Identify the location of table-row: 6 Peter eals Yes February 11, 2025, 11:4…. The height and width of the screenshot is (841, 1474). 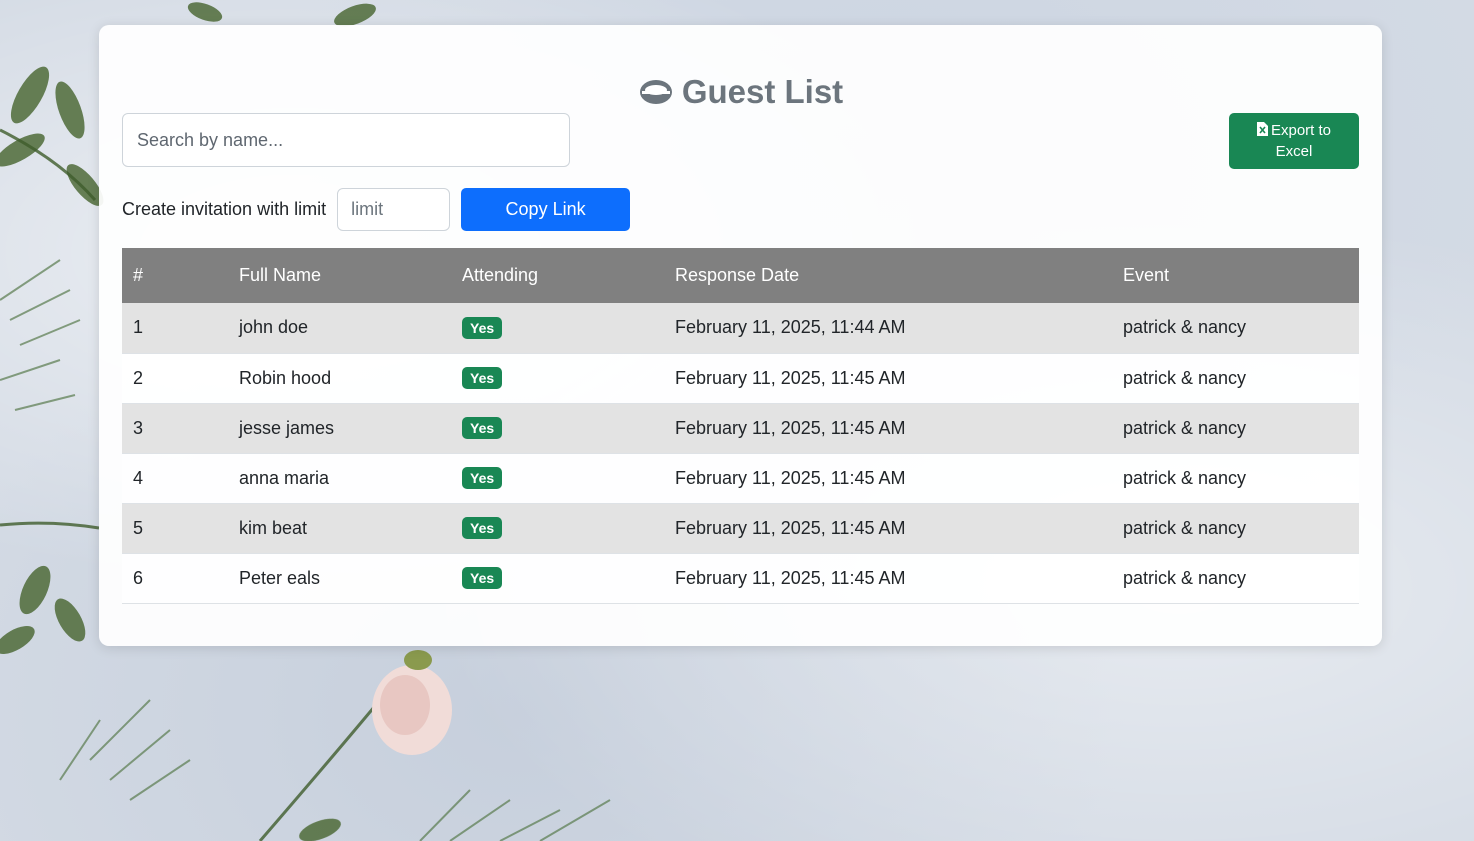
(740, 578).